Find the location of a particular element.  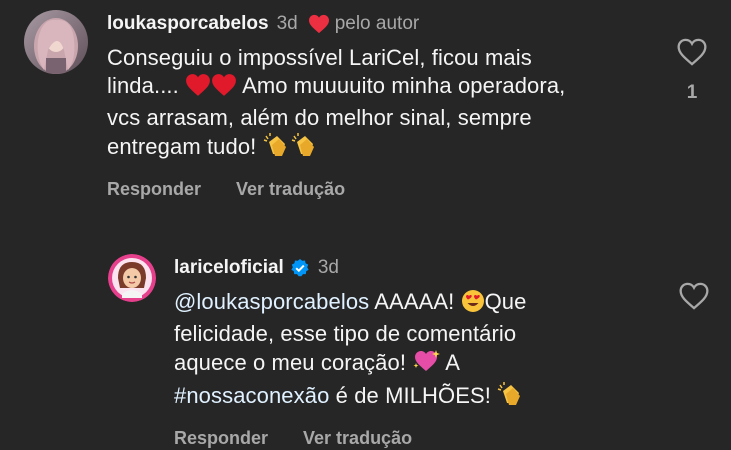

text-fragment: Amo muuuuito minha operadora, is located at coordinates (404, 85).